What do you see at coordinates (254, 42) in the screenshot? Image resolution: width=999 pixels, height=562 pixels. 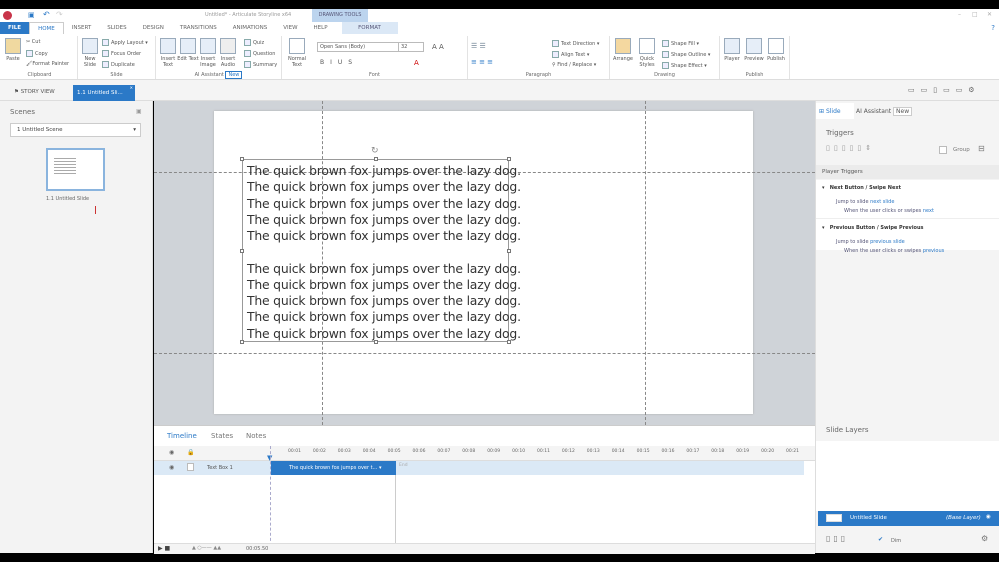 I see `quiz-button: Quiz` at bounding box center [254, 42].